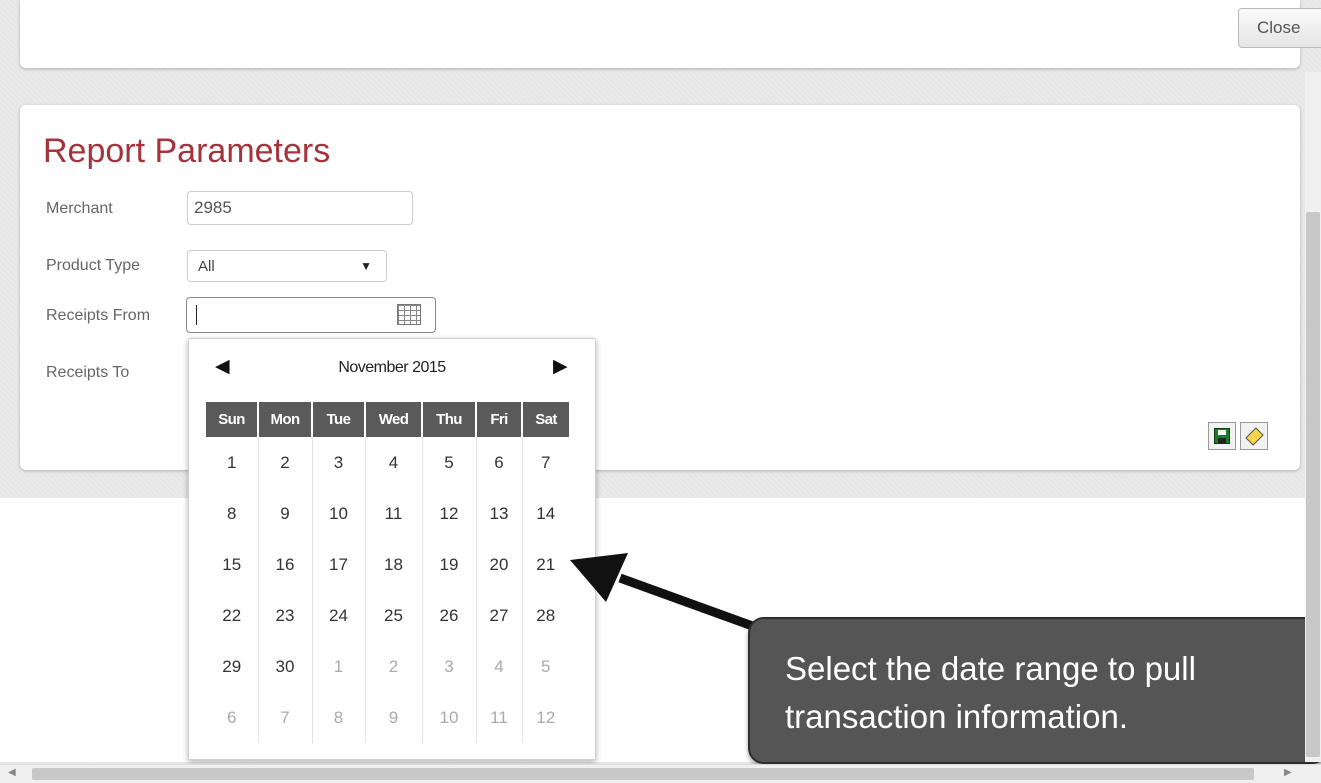 Image resolution: width=1321 pixels, height=783 pixels. I want to click on weekday-row: Sun Mon Tue Wed Thu Fri Sat, so click(387, 419).